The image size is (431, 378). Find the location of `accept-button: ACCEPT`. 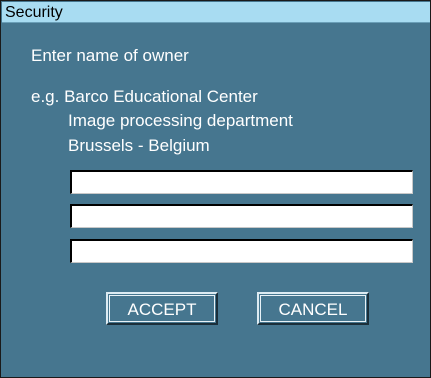

accept-button: ACCEPT is located at coordinates (162, 308).